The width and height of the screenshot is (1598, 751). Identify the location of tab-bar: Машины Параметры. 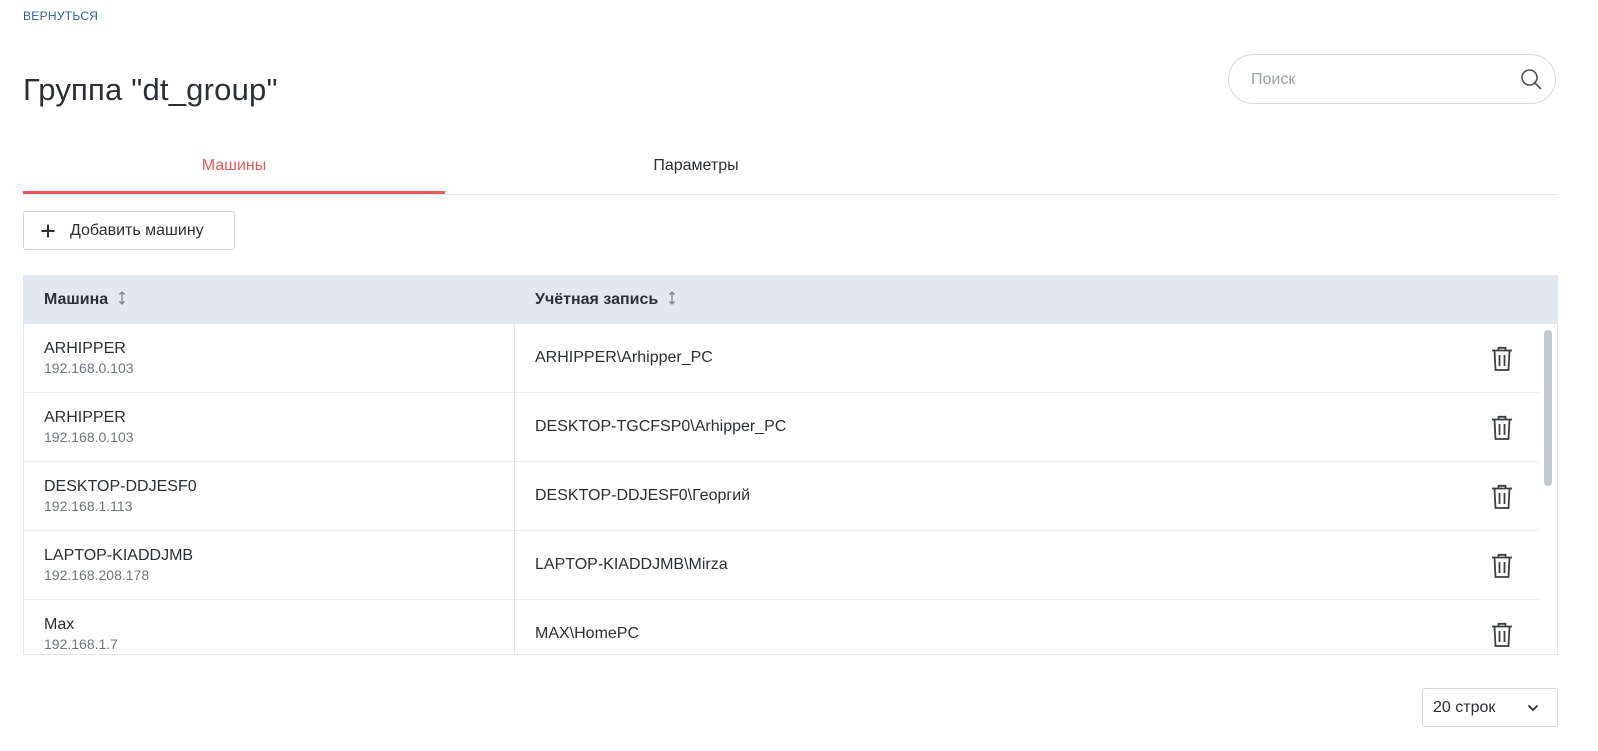
(790, 167).